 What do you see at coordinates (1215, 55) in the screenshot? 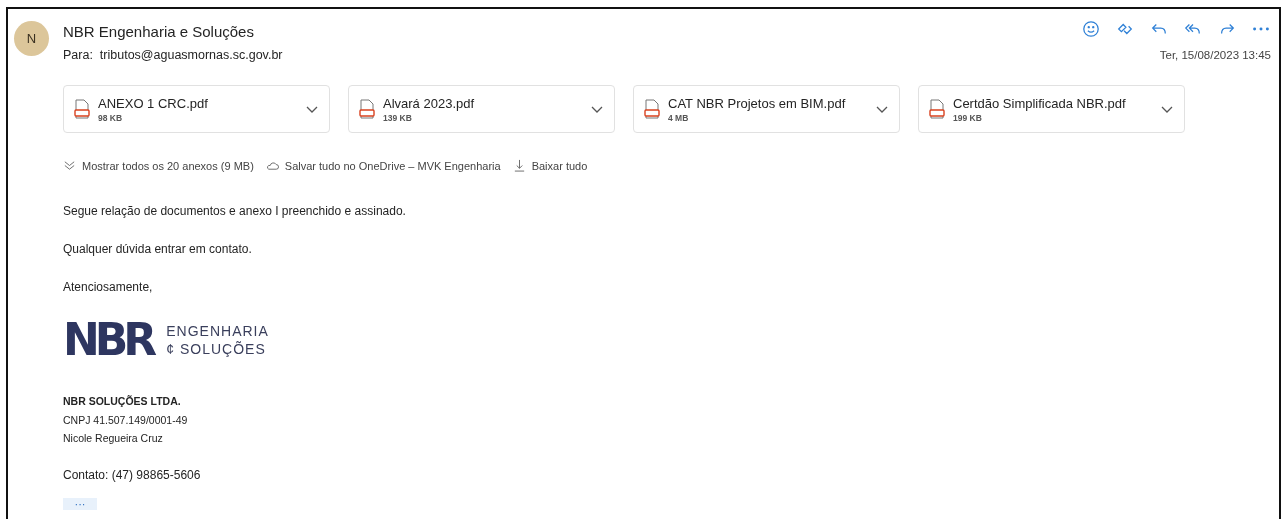
I see `date-text: Ter, 15/08/2023 13:45` at bounding box center [1215, 55].